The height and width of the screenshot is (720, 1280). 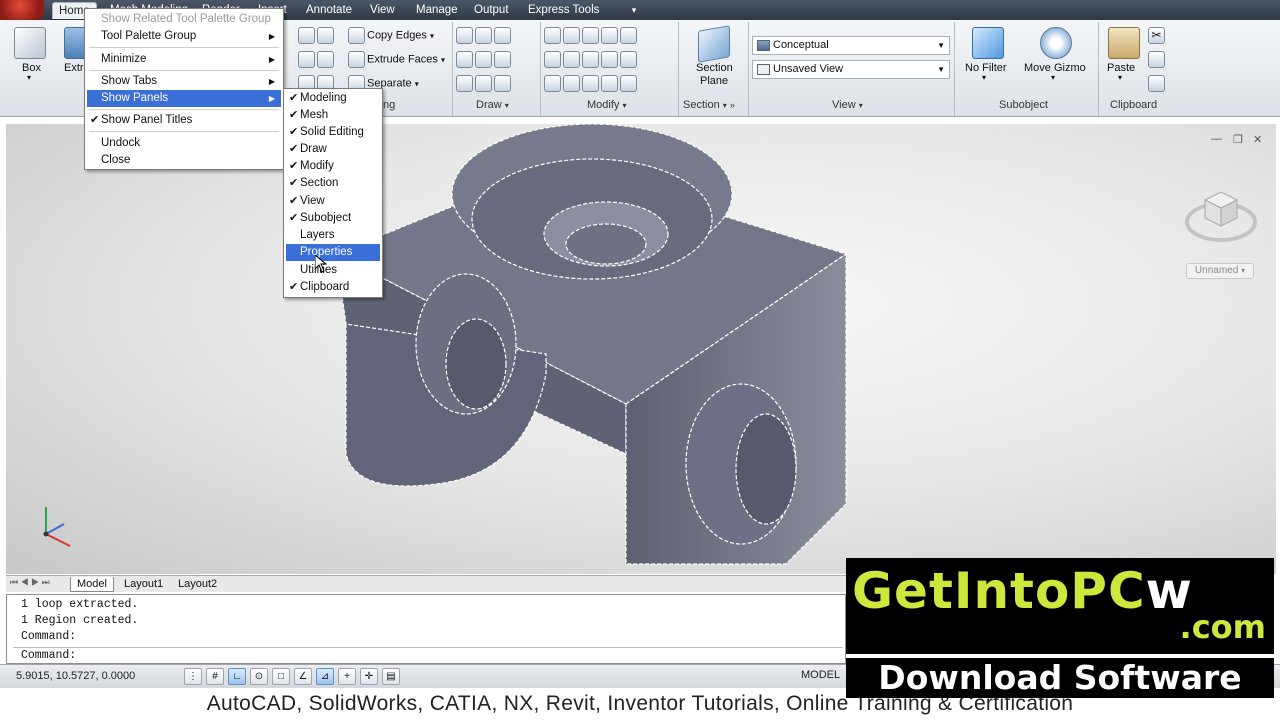 What do you see at coordinates (306, 35) in the screenshot?
I see `union-icon` at bounding box center [306, 35].